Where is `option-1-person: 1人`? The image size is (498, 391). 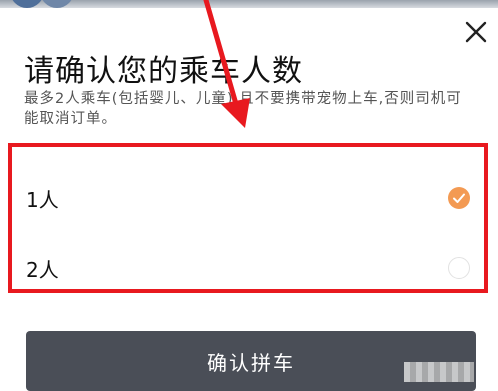 option-1-person: 1人 is located at coordinates (248, 198).